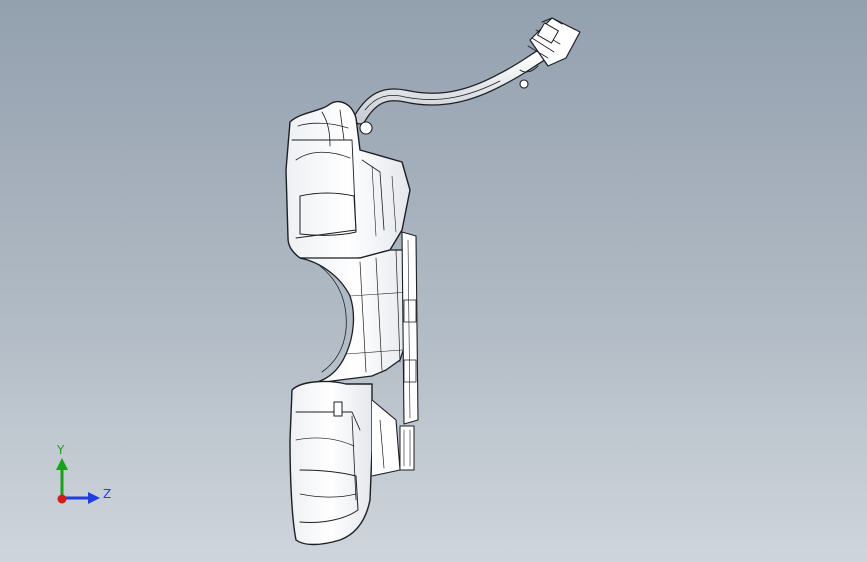 The width and height of the screenshot is (867, 562). Describe the element at coordinates (467, 76) in the screenshot. I see `filler-pipe` at that location.